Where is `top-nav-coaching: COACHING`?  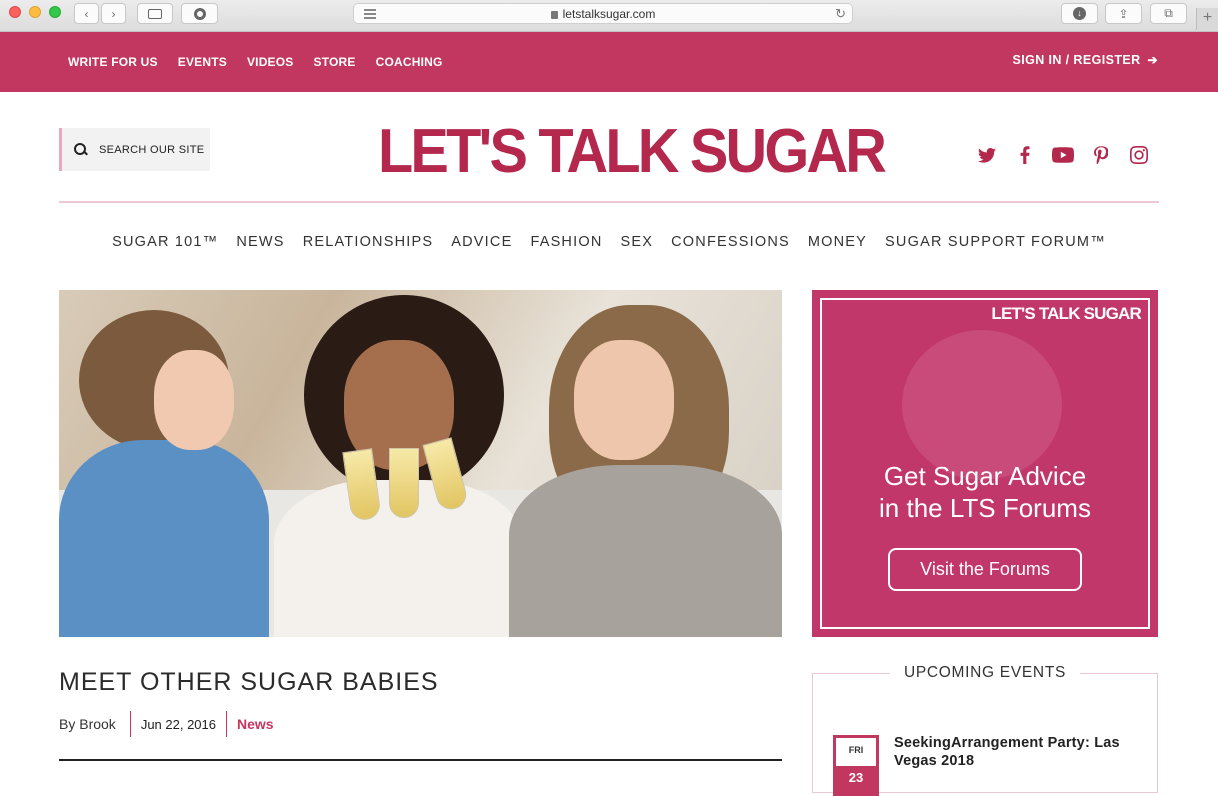
top-nav-coaching: COACHING is located at coordinates (409, 62).